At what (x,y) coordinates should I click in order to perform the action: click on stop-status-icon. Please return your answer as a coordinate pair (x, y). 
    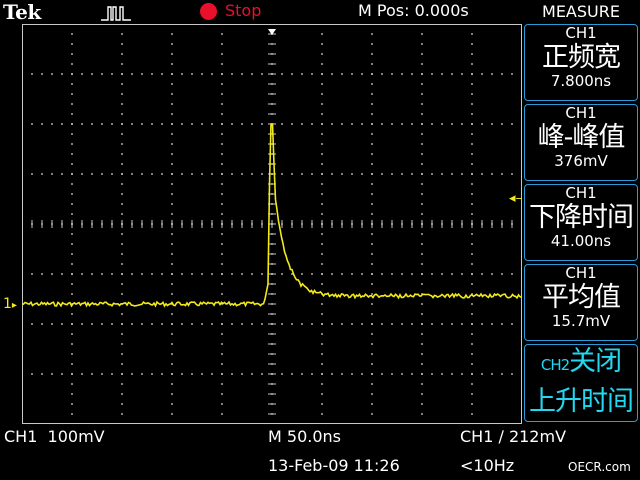
    Looking at the image, I should click on (208, 11).